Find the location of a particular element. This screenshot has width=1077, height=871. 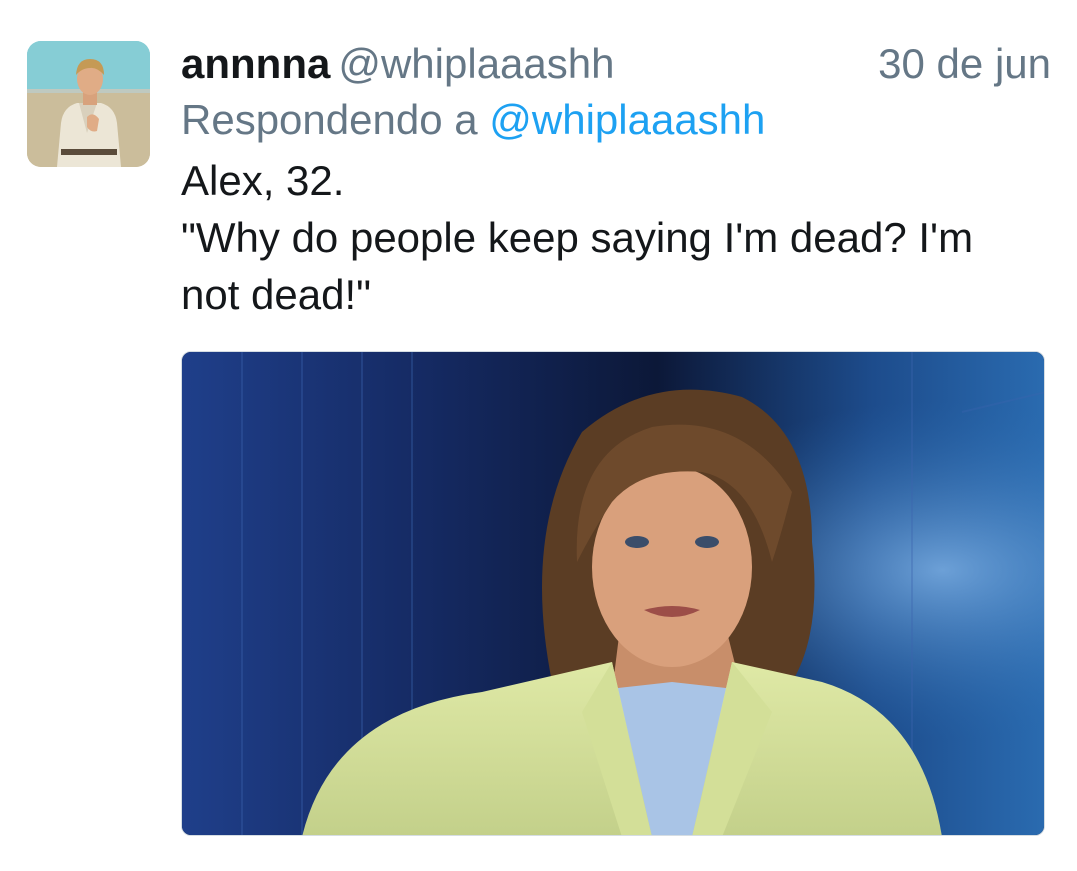

avatar is located at coordinates (88, 104).